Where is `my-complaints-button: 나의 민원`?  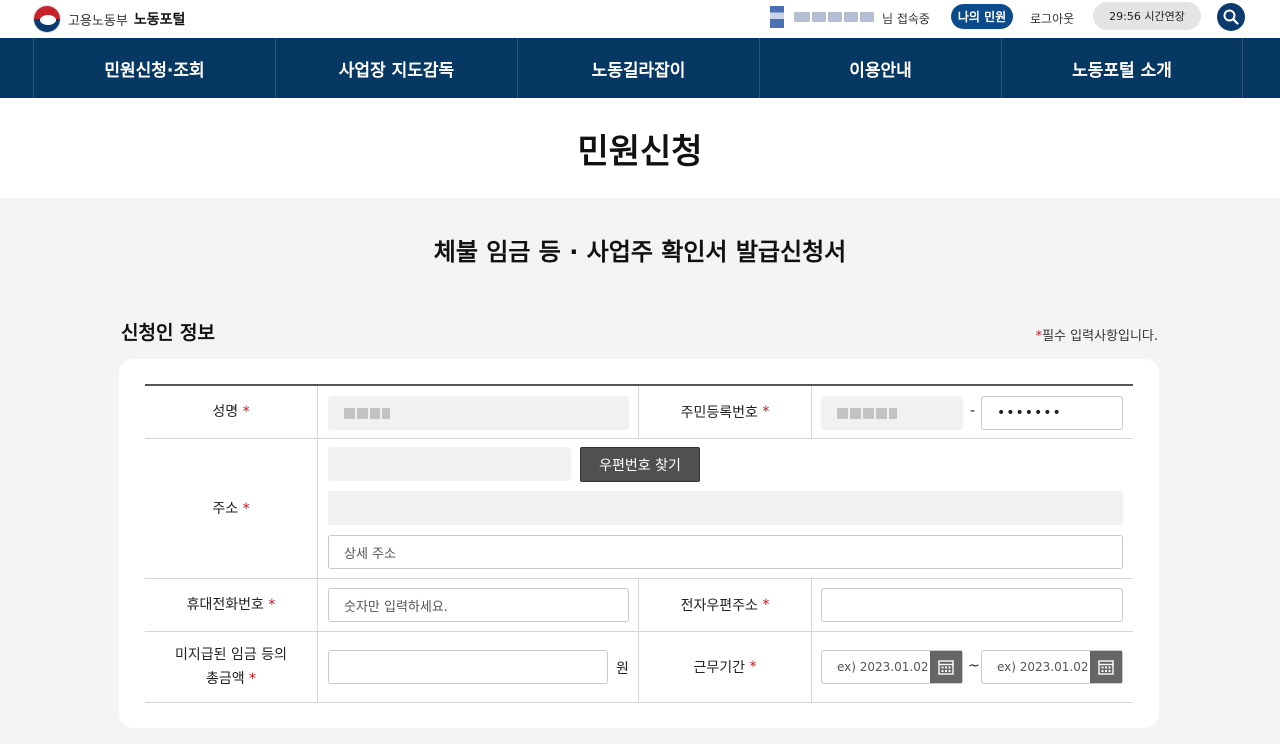
my-complaints-button: 나의 민원 is located at coordinates (982, 16).